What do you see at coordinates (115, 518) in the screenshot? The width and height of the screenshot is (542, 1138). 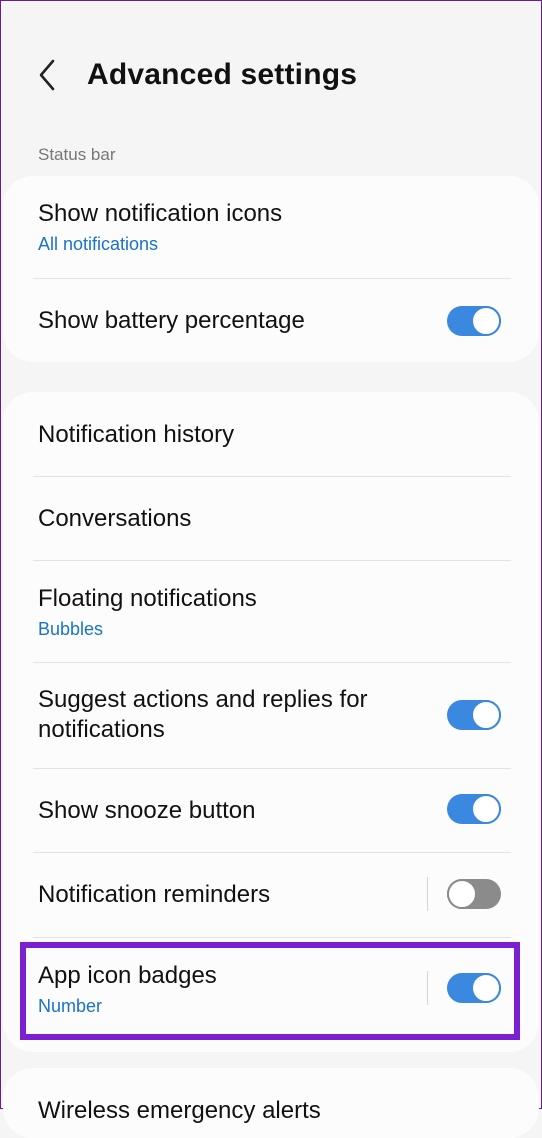 I see `item-title: Conversations` at bounding box center [115, 518].